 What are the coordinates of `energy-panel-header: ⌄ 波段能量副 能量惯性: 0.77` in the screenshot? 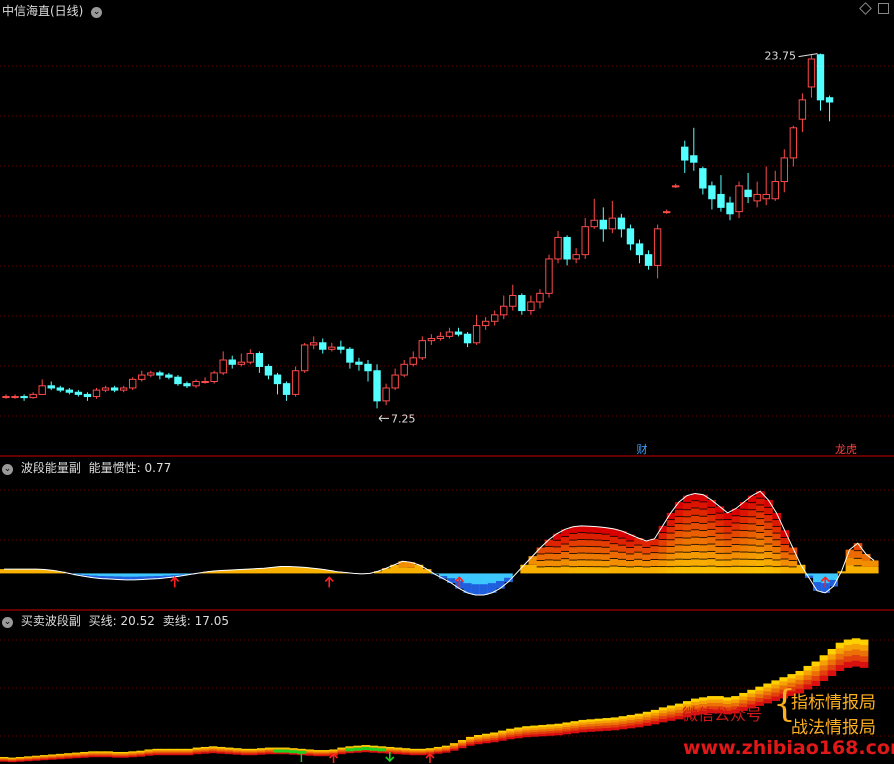 It's located at (86, 467).